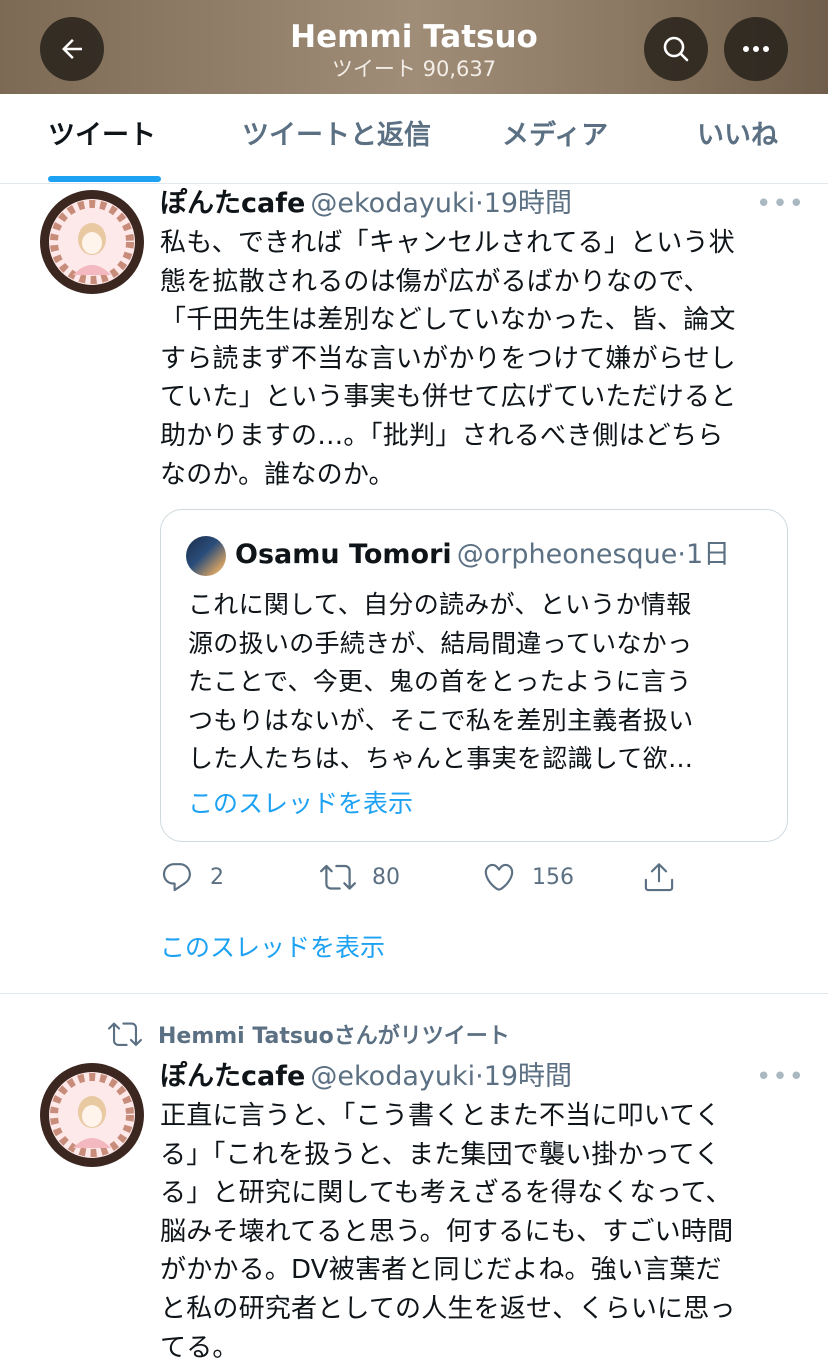 This screenshot has height=1367, width=828. Describe the element at coordinates (447, 243) in the screenshot. I see `tweet-text-line: 私も、できれば「キャンセルされてる」という状` at that location.